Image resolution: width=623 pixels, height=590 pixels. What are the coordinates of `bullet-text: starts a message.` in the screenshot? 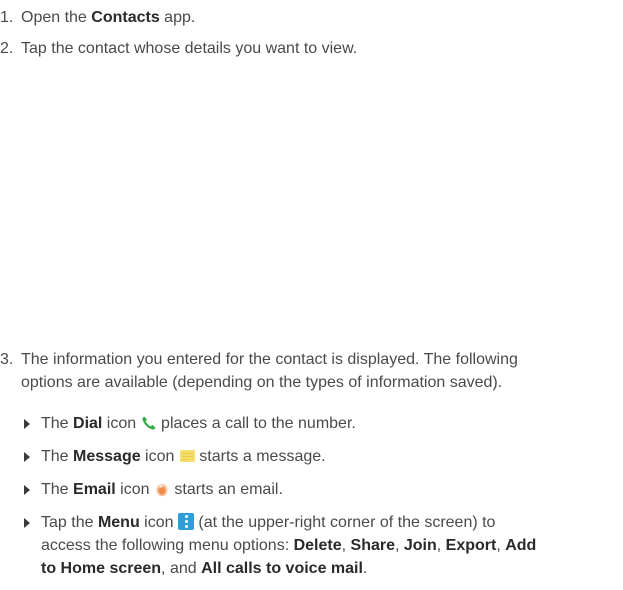 It's located at (260, 456).